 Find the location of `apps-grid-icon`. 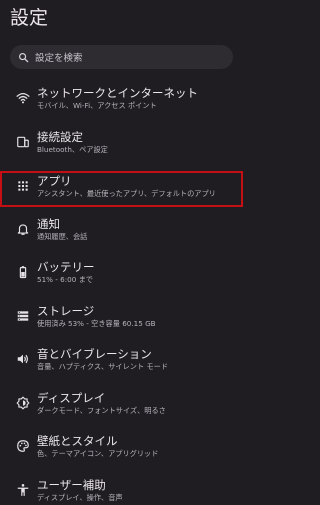

apps-grid-icon is located at coordinates (23, 186).